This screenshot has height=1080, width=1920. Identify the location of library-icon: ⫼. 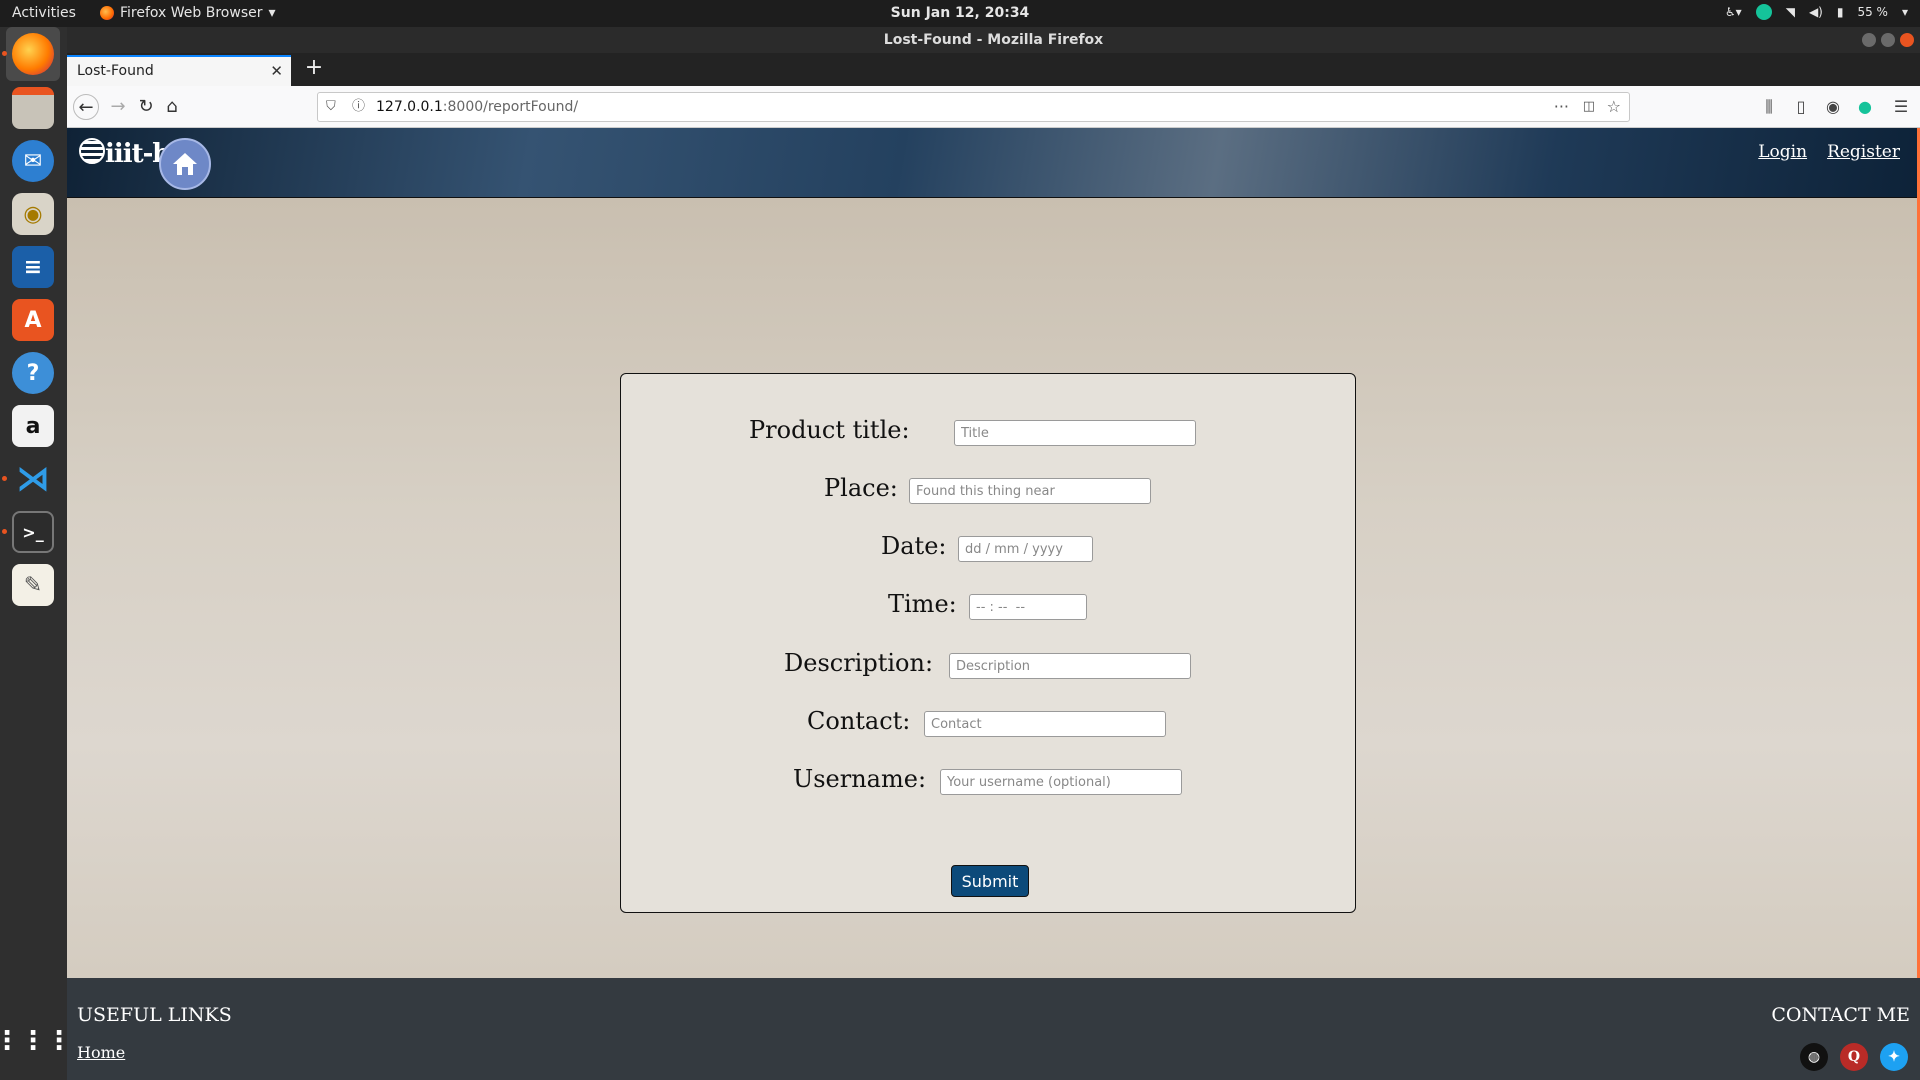
(1769, 107).